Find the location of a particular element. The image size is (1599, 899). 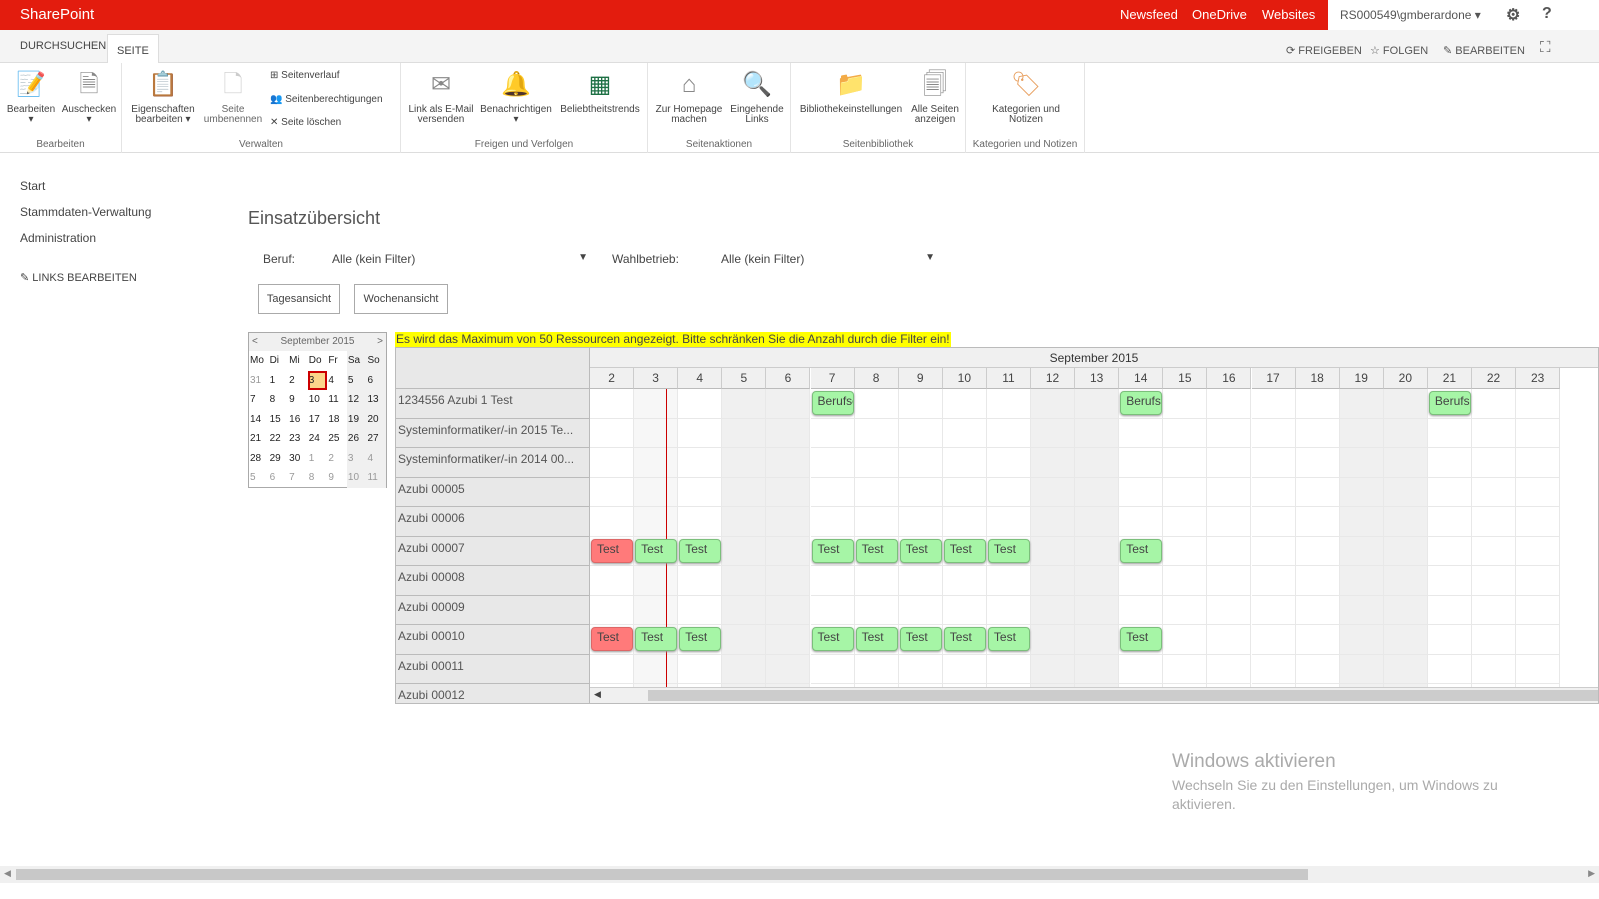

calendar-day: 7 is located at coordinates (259, 400).